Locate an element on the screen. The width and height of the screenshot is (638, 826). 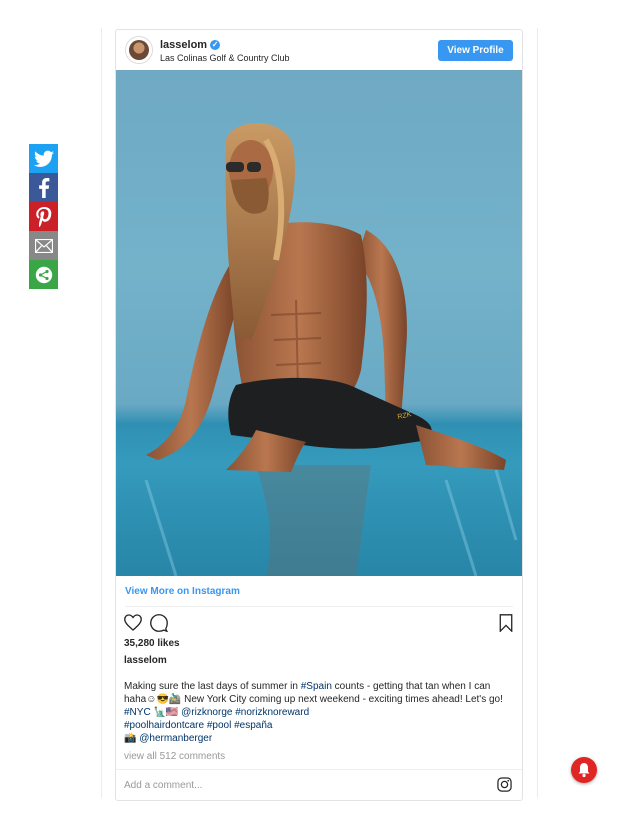
pinterest-share-button is located at coordinates (43, 216).